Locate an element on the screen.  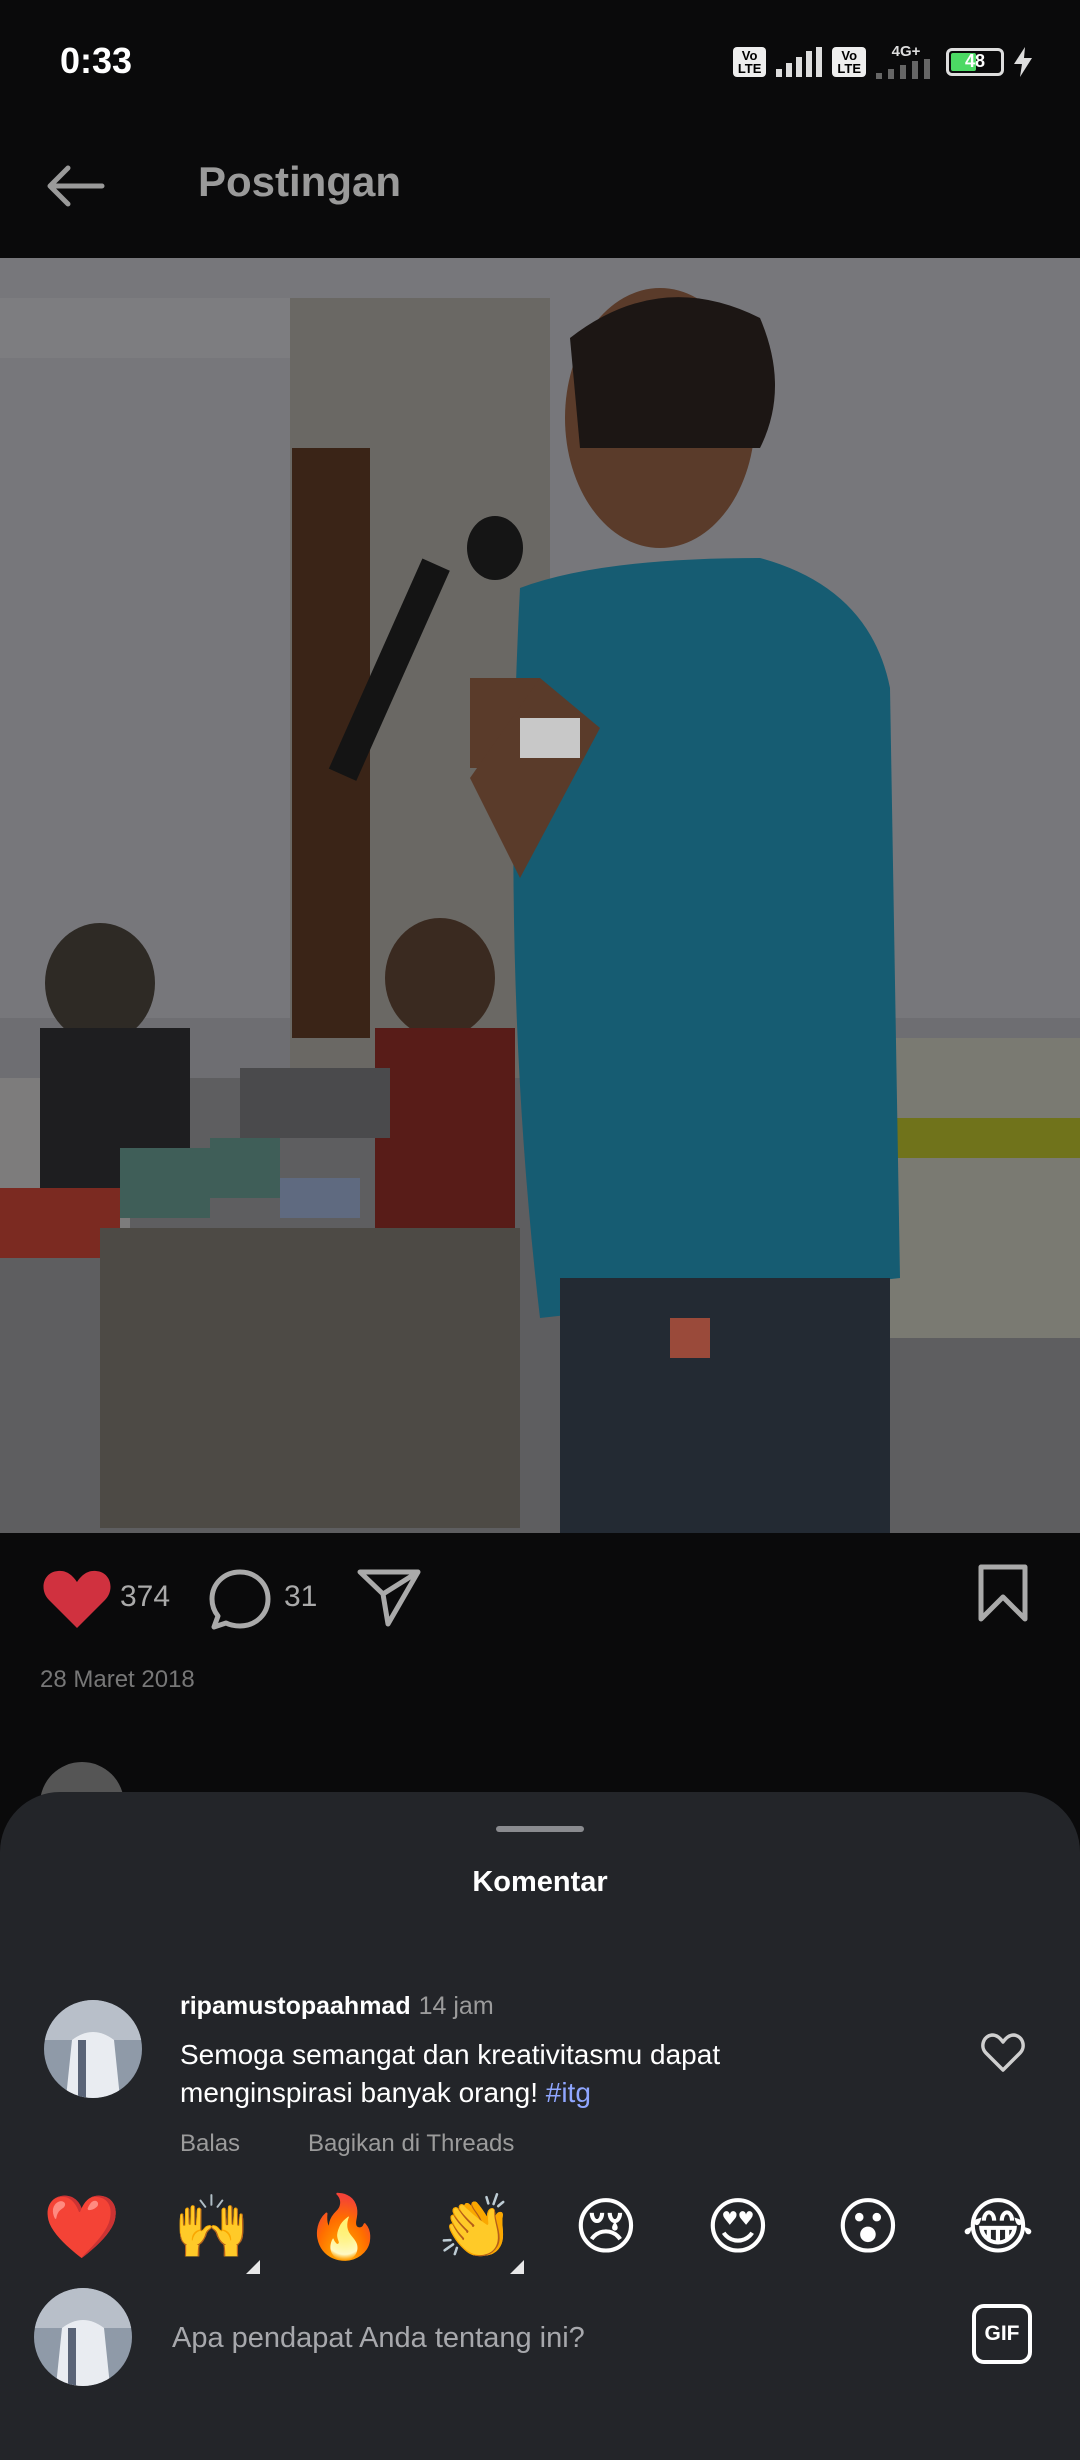
page-title: Postingan is located at coordinates (300, 181).